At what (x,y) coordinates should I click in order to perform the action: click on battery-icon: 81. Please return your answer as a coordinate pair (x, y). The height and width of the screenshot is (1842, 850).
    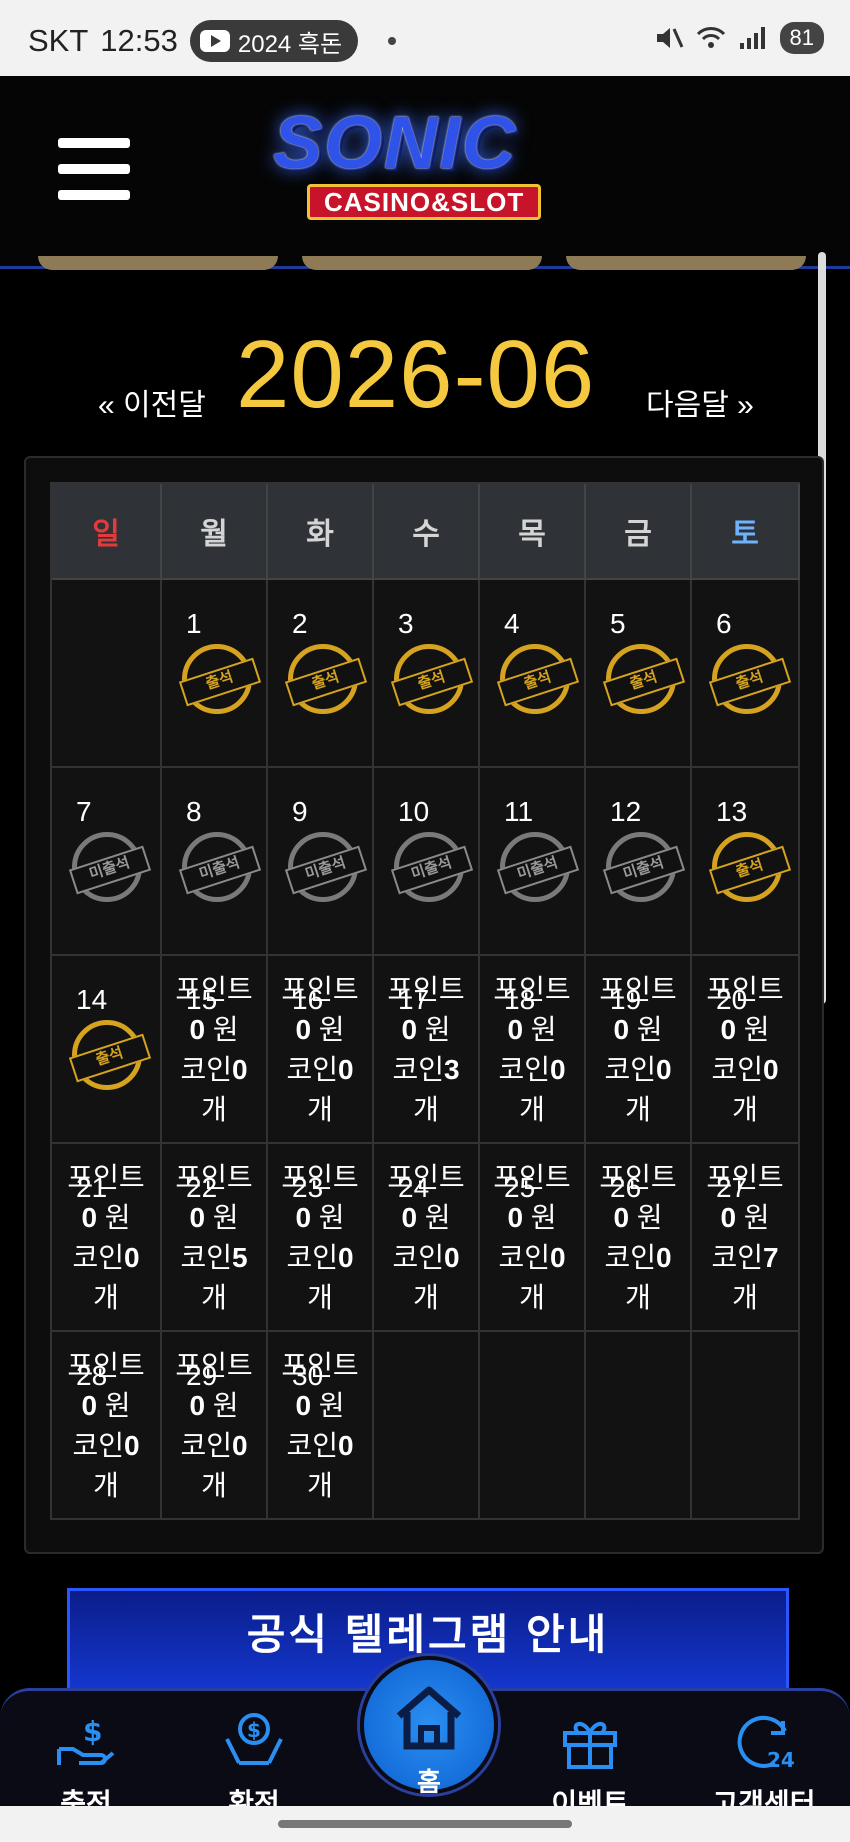
    Looking at the image, I should click on (801, 38).